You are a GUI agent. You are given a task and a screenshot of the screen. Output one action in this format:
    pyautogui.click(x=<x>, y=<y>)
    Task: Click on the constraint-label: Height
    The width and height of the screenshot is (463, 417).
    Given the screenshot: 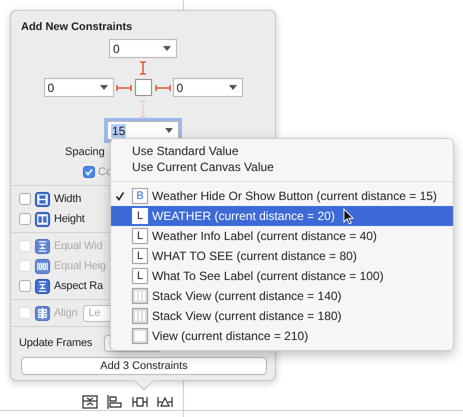 What is the action you would take?
    pyautogui.click(x=69, y=219)
    